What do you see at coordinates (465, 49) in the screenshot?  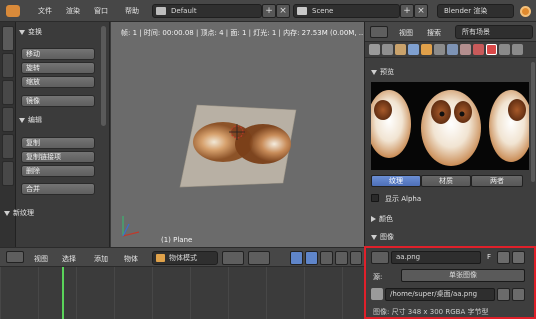 I see `data-tab-icon` at bounding box center [465, 49].